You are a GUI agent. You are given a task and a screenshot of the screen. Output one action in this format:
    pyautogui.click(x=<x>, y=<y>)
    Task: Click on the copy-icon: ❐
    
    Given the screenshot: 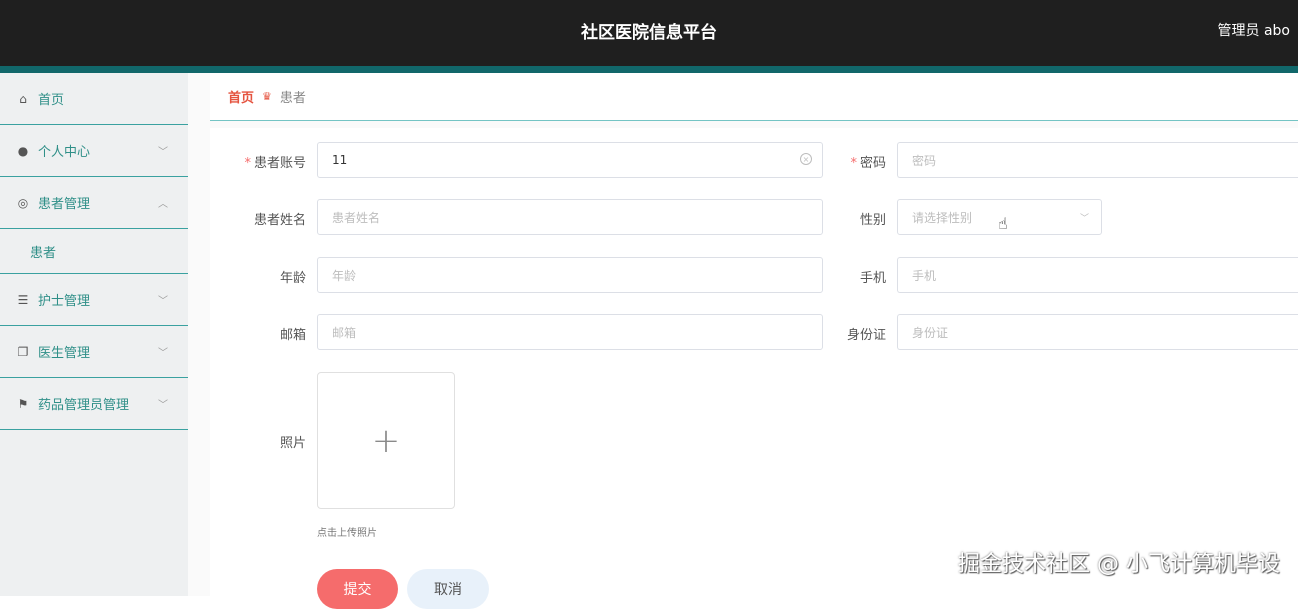 What is the action you would take?
    pyautogui.click(x=23, y=351)
    